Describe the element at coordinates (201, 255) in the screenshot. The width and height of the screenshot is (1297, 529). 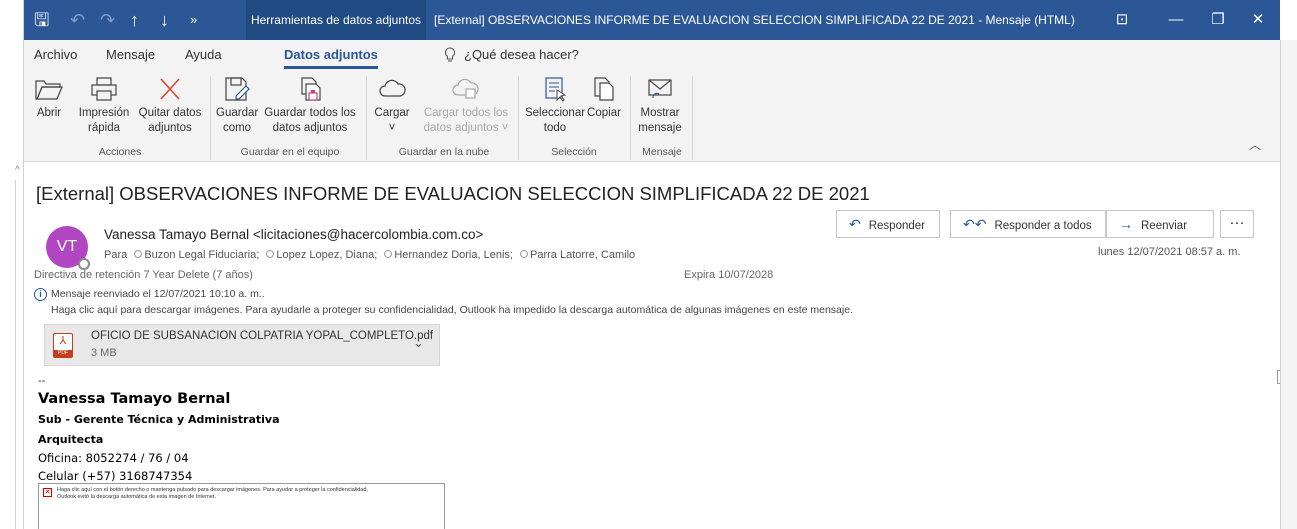
I see `recipient: Buzon Legal Fiduciaria;` at that location.